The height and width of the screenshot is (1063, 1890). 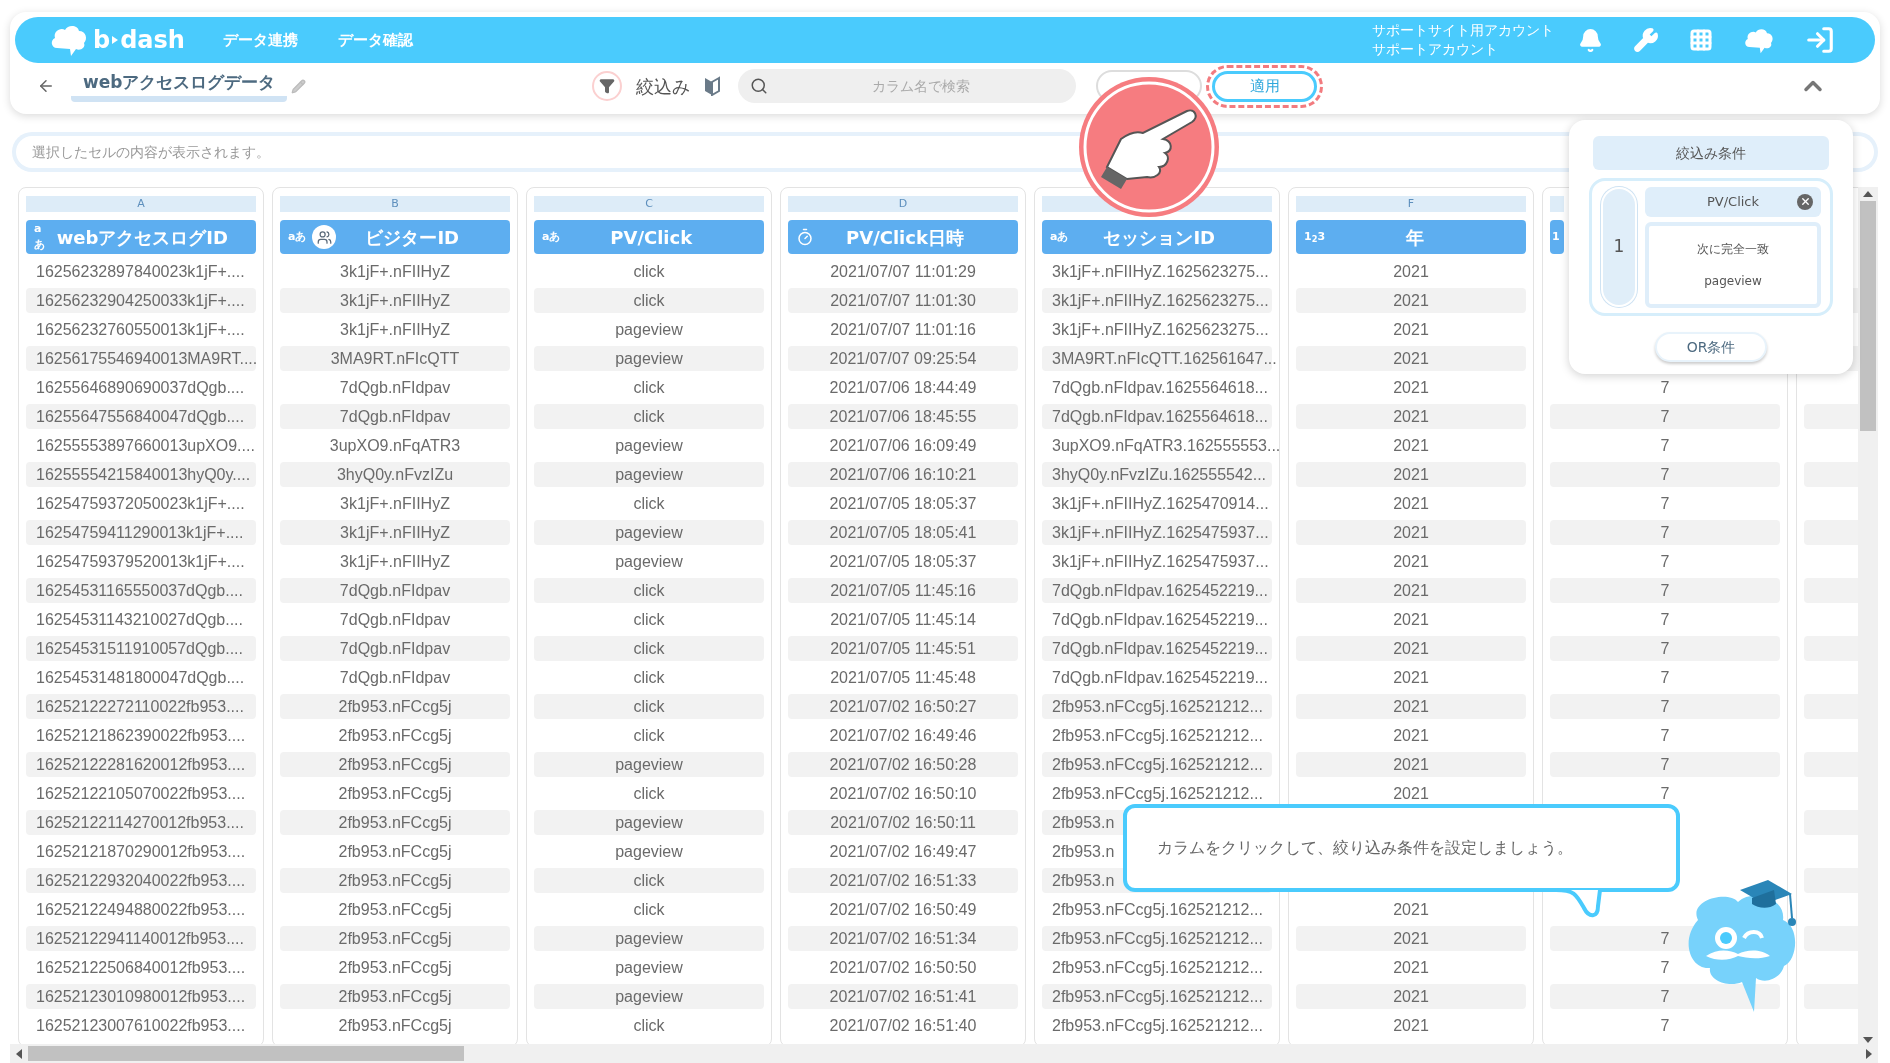 I want to click on search-field: カラム名で検索, so click(x=907, y=86).